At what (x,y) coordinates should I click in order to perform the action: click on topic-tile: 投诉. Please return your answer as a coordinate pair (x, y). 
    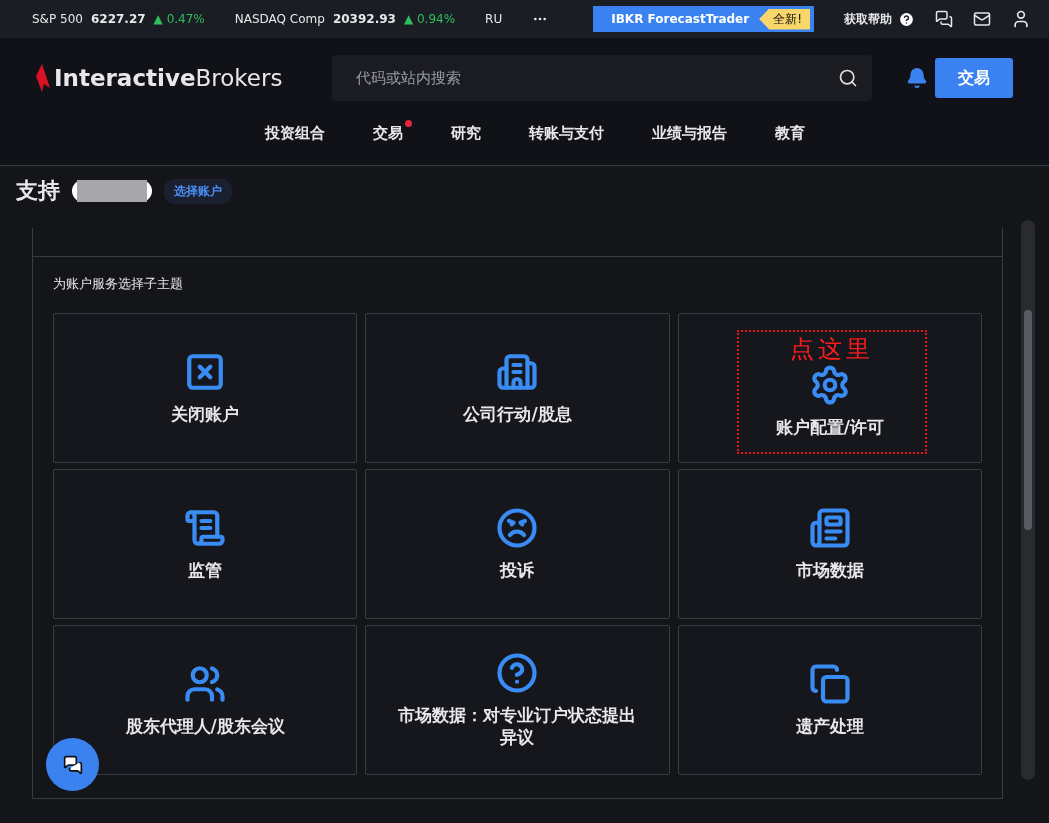
    Looking at the image, I should click on (517, 544).